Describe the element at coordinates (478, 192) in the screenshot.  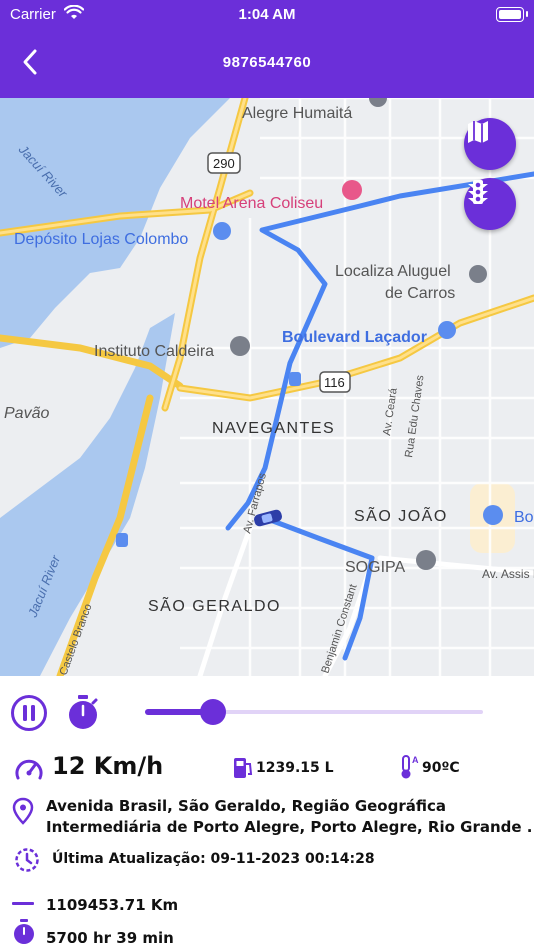
I see `traffic-light-icon` at that location.